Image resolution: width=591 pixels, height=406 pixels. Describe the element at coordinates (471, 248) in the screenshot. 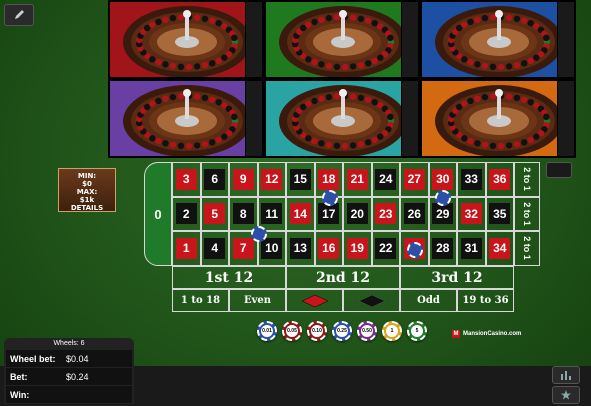

I see `number-bet: 31` at that location.